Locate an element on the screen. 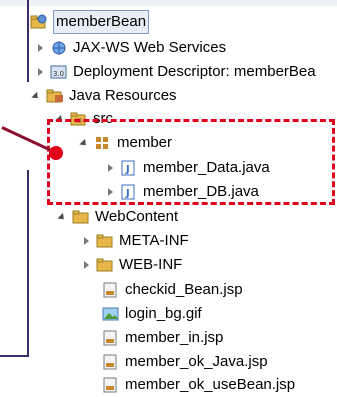  web-folder-icon is located at coordinates (81, 217).